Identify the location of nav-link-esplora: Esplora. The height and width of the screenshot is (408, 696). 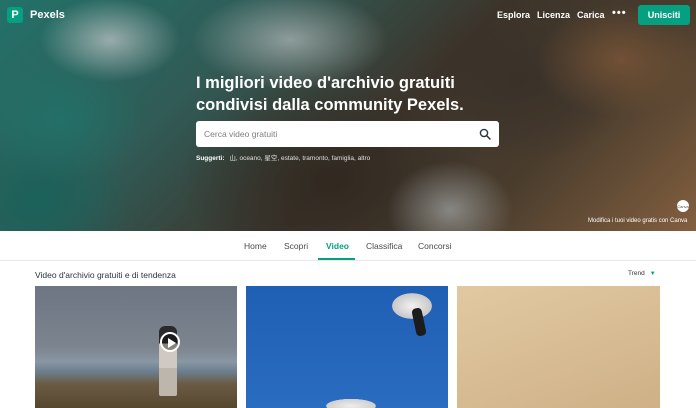
(513, 15).